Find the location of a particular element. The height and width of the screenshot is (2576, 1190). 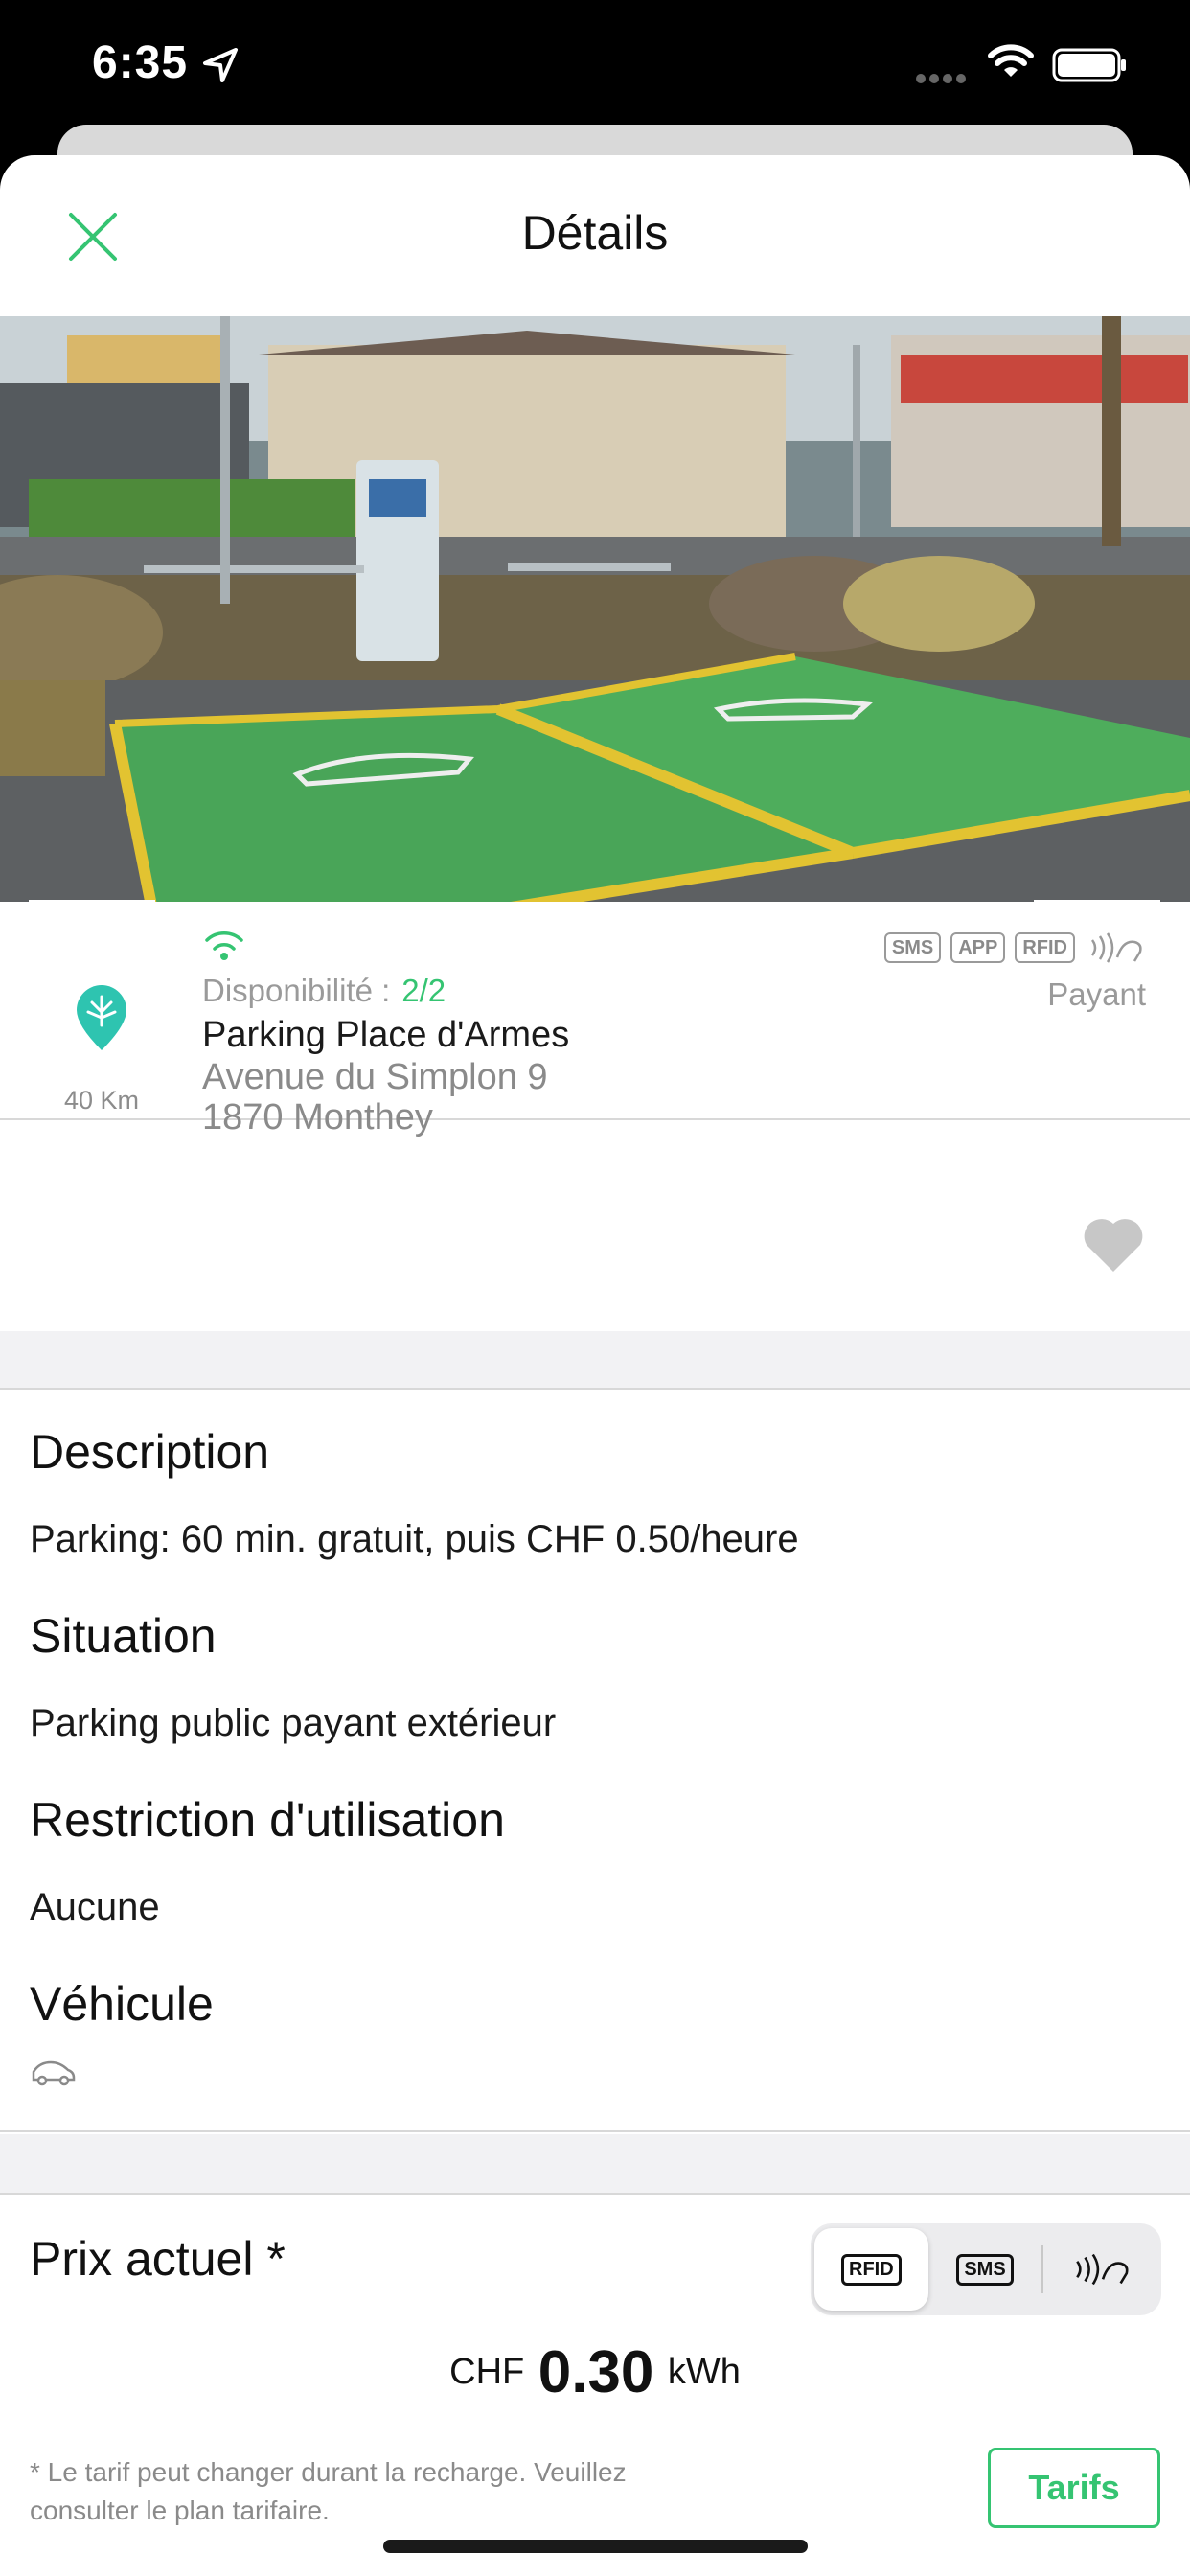

tab-sms: SMS is located at coordinates (985, 2269).